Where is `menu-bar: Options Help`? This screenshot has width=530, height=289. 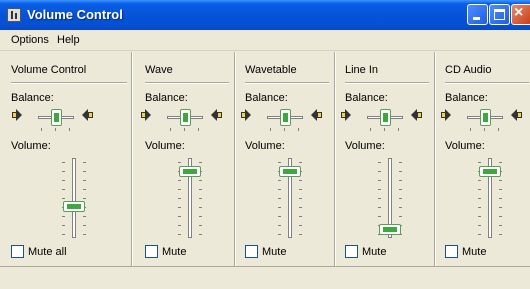
menu-bar: Options Help is located at coordinates (265, 40).